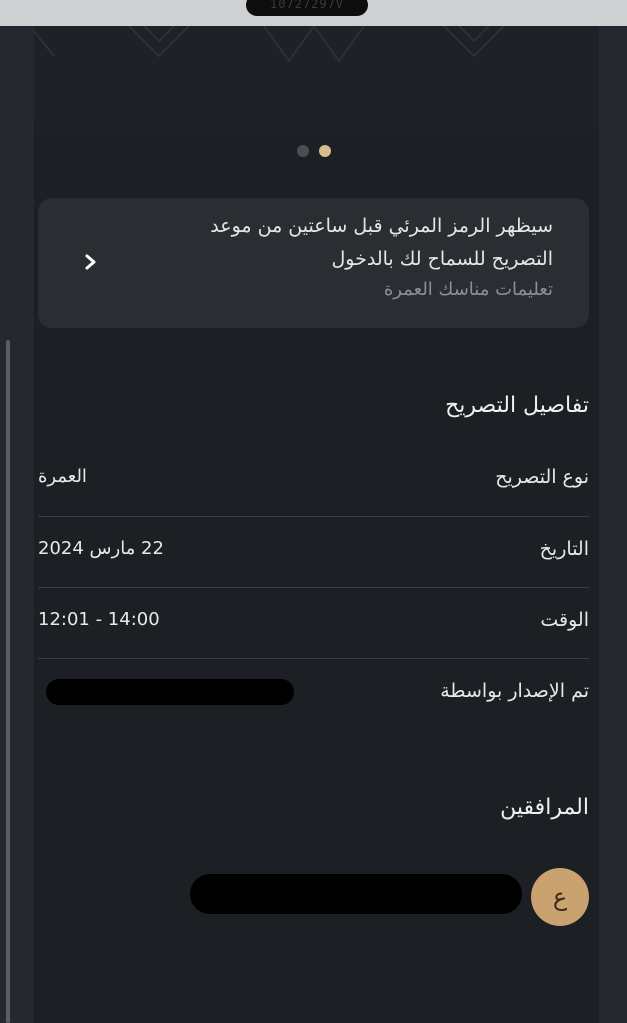 The height and width of the screenshot is (1023, 627). What do you see at coordinates (91, 262) in the screenshot?
I see `chevron-right-icon` at bounding box center [91, 262].